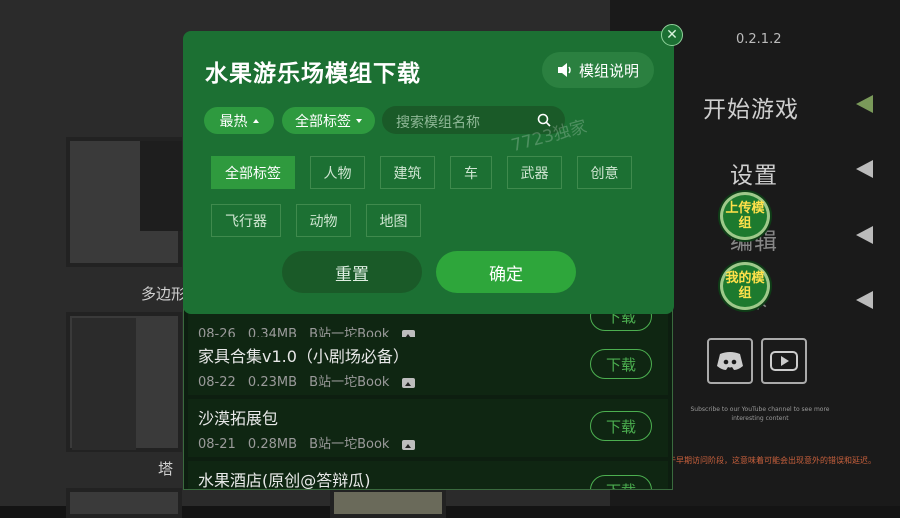 The image size is (900, 518). What do you see at coordinates (506, 272) in the screenshot?
I see `confirm-button: 确定` at bounding box center [506, 272].